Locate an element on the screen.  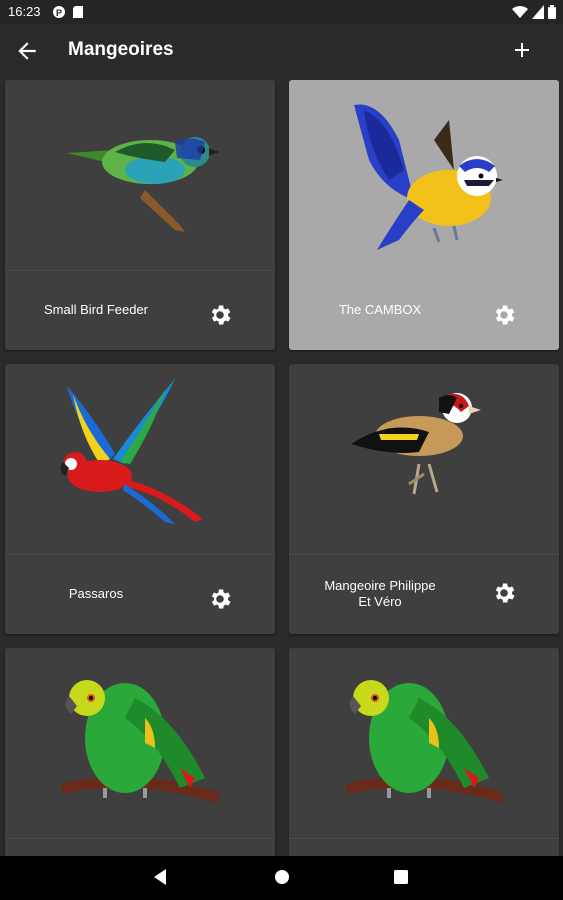
feeder-card-passaros: Passaros is located at coordinates (140, 499).